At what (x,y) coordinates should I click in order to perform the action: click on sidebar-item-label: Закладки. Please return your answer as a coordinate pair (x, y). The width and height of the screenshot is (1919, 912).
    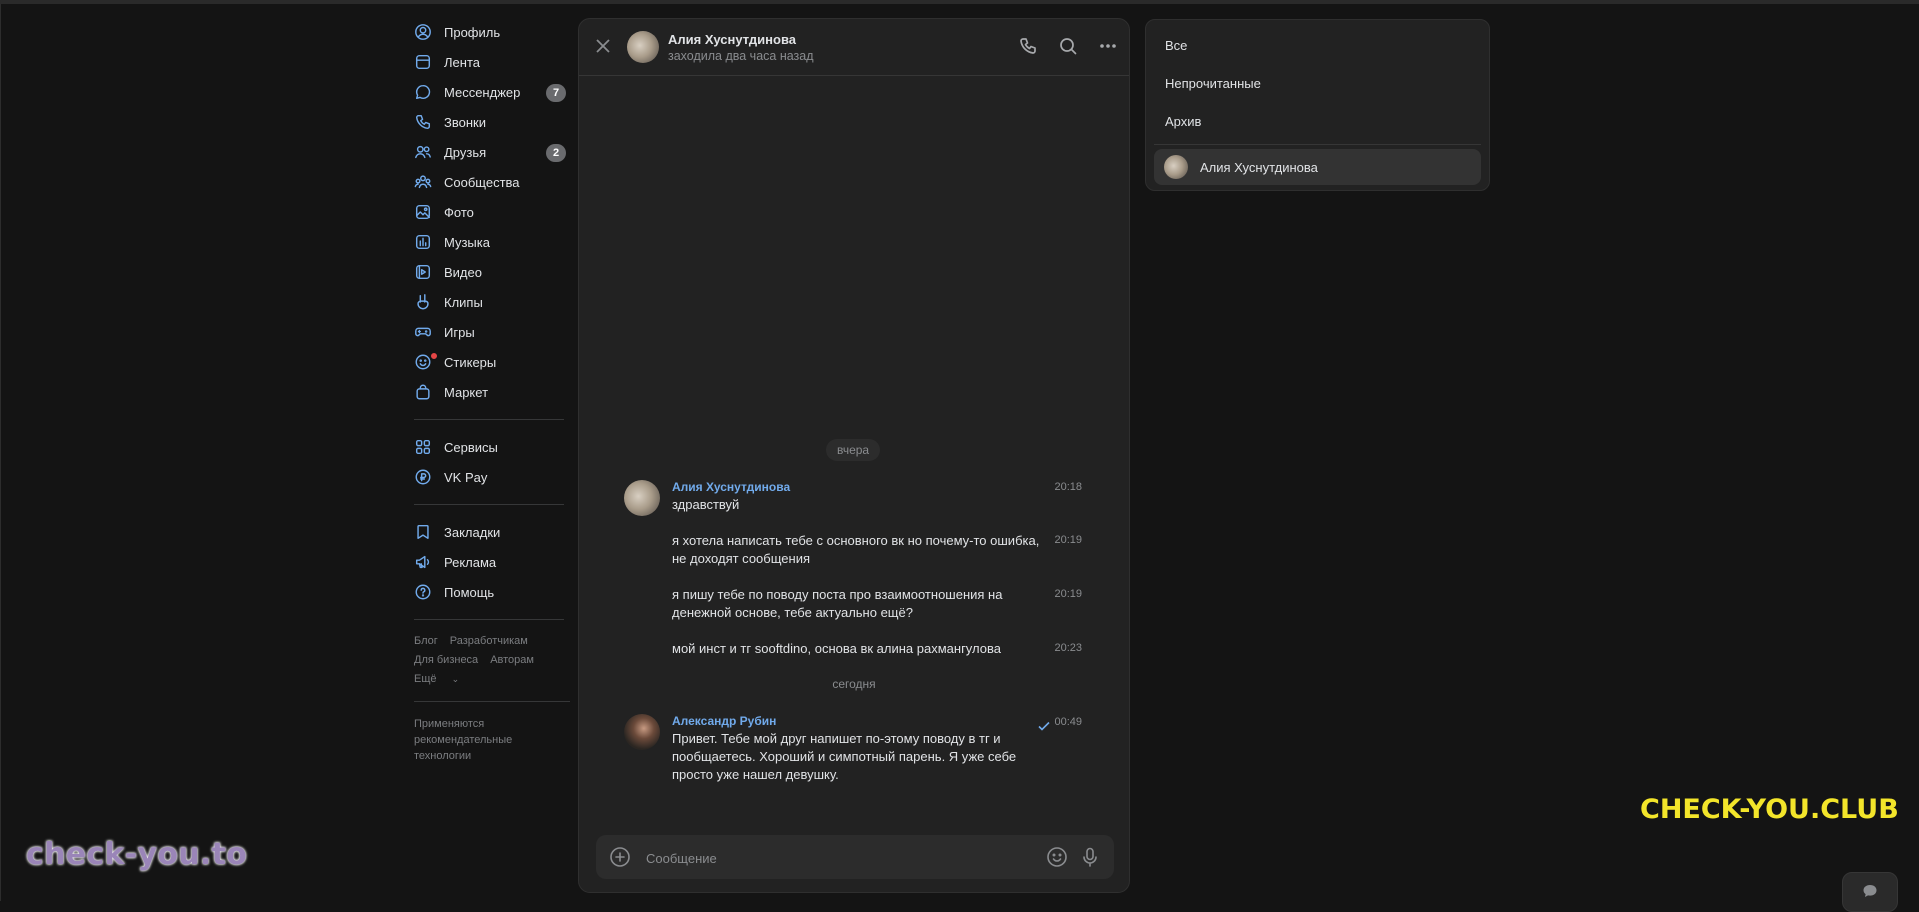
    Looking at the image, I should click on (472, 532).